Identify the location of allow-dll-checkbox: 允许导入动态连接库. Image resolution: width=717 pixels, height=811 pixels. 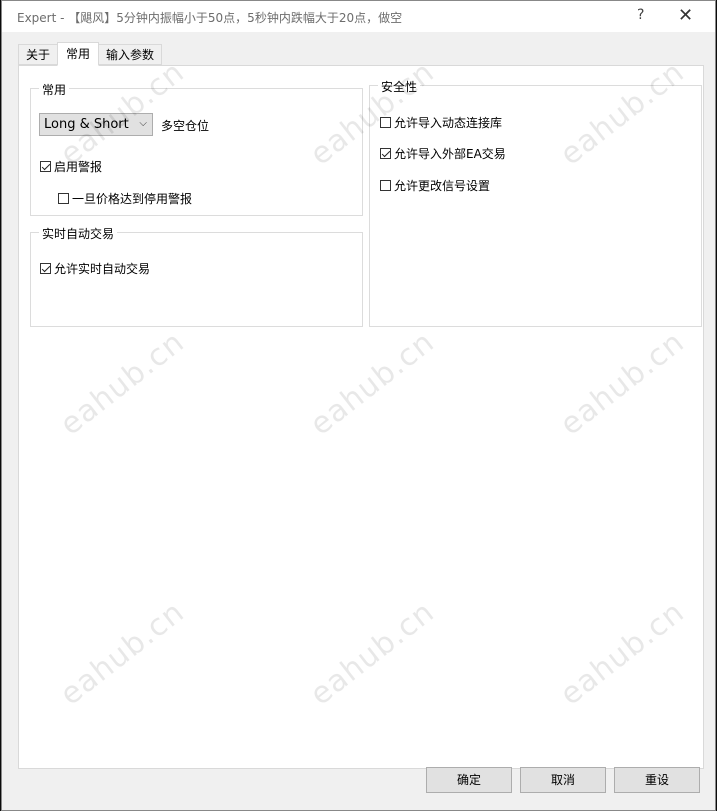
(441, 122).